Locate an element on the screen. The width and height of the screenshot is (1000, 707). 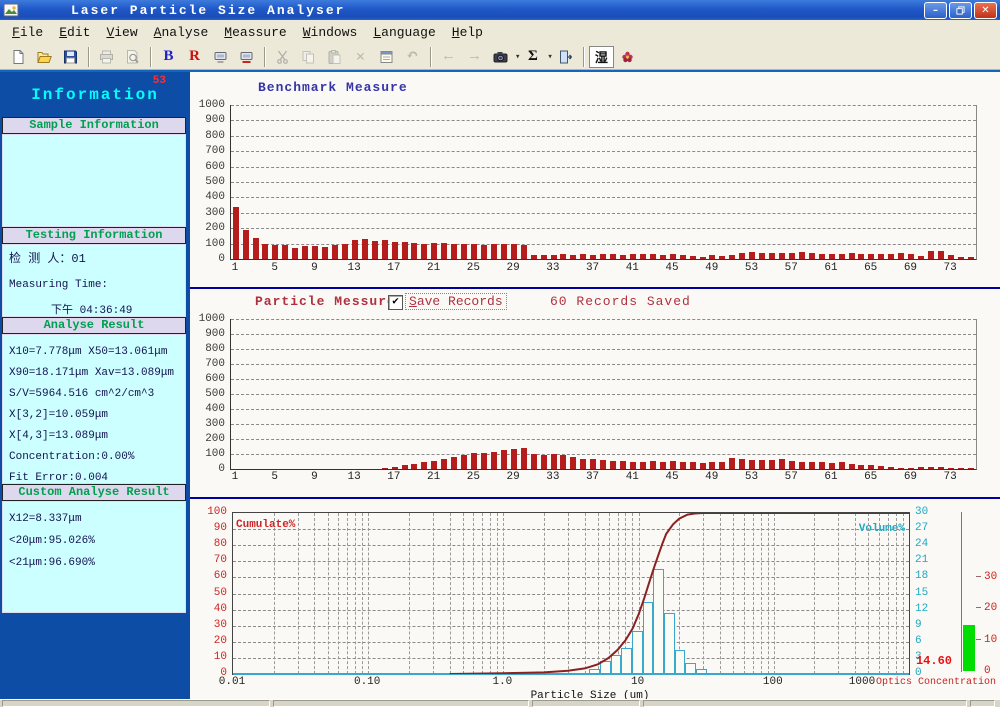
camera-icon is located at coordinates (500, 57).